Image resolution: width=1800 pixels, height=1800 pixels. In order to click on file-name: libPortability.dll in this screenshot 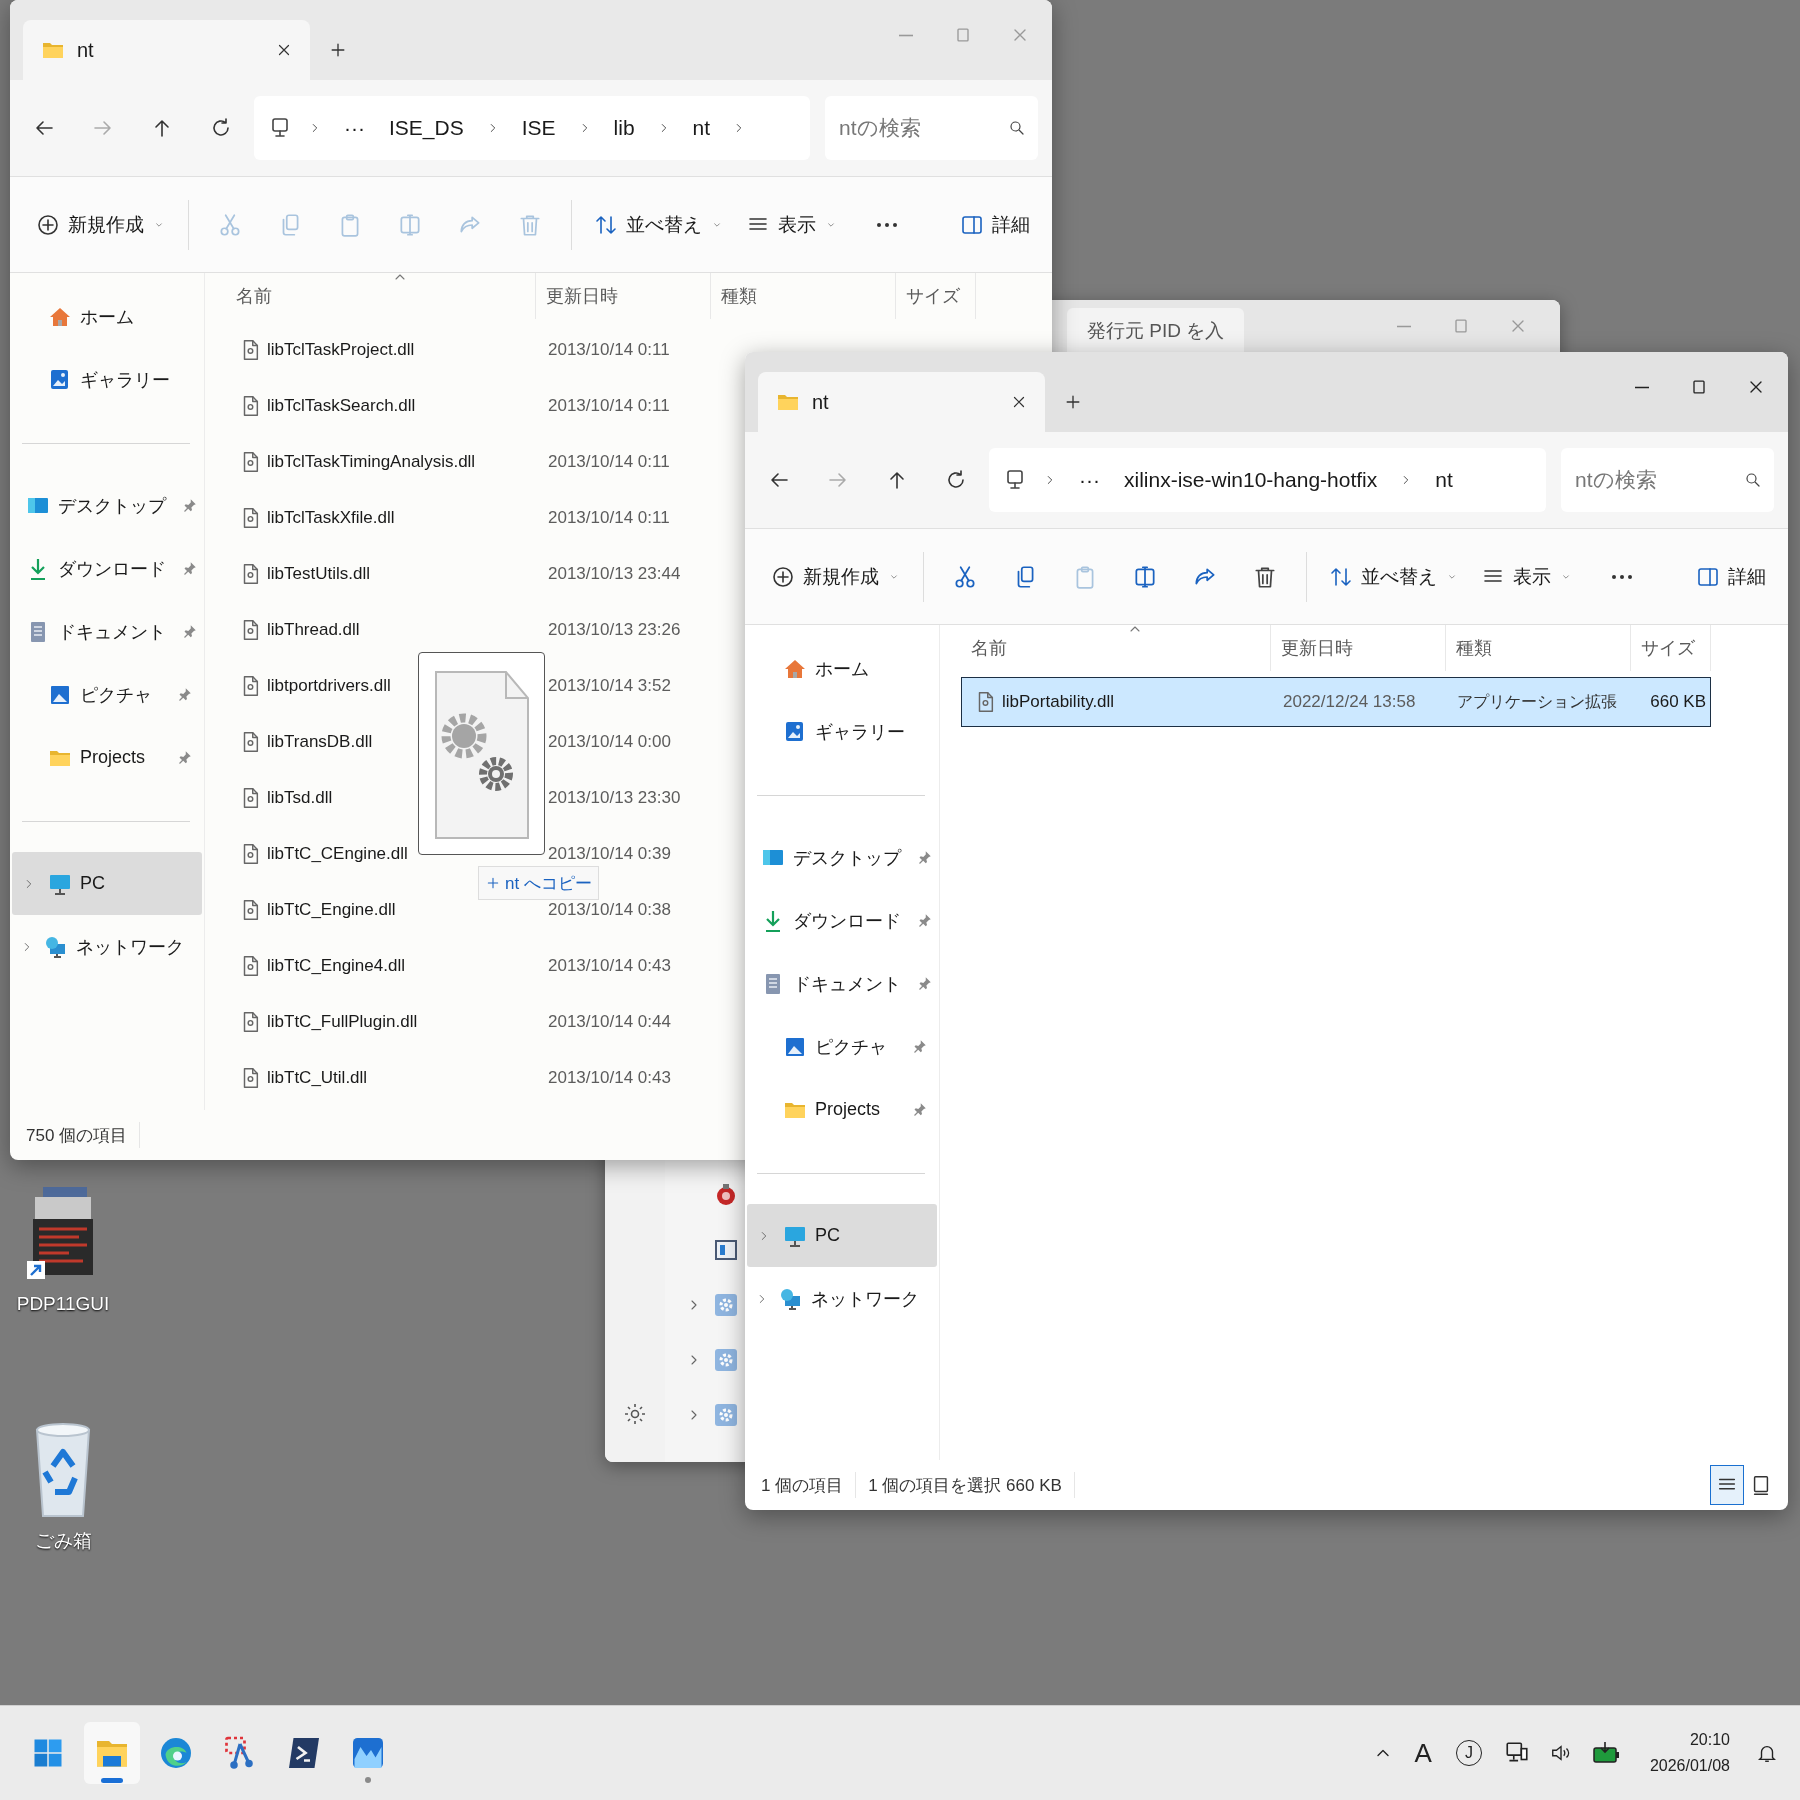, I will do `click(1058, 702)`.